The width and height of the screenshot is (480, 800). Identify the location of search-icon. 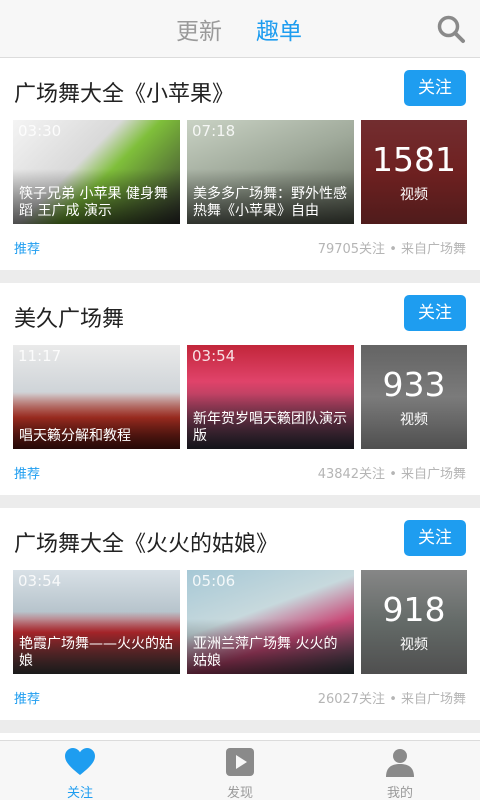
(451, 29).